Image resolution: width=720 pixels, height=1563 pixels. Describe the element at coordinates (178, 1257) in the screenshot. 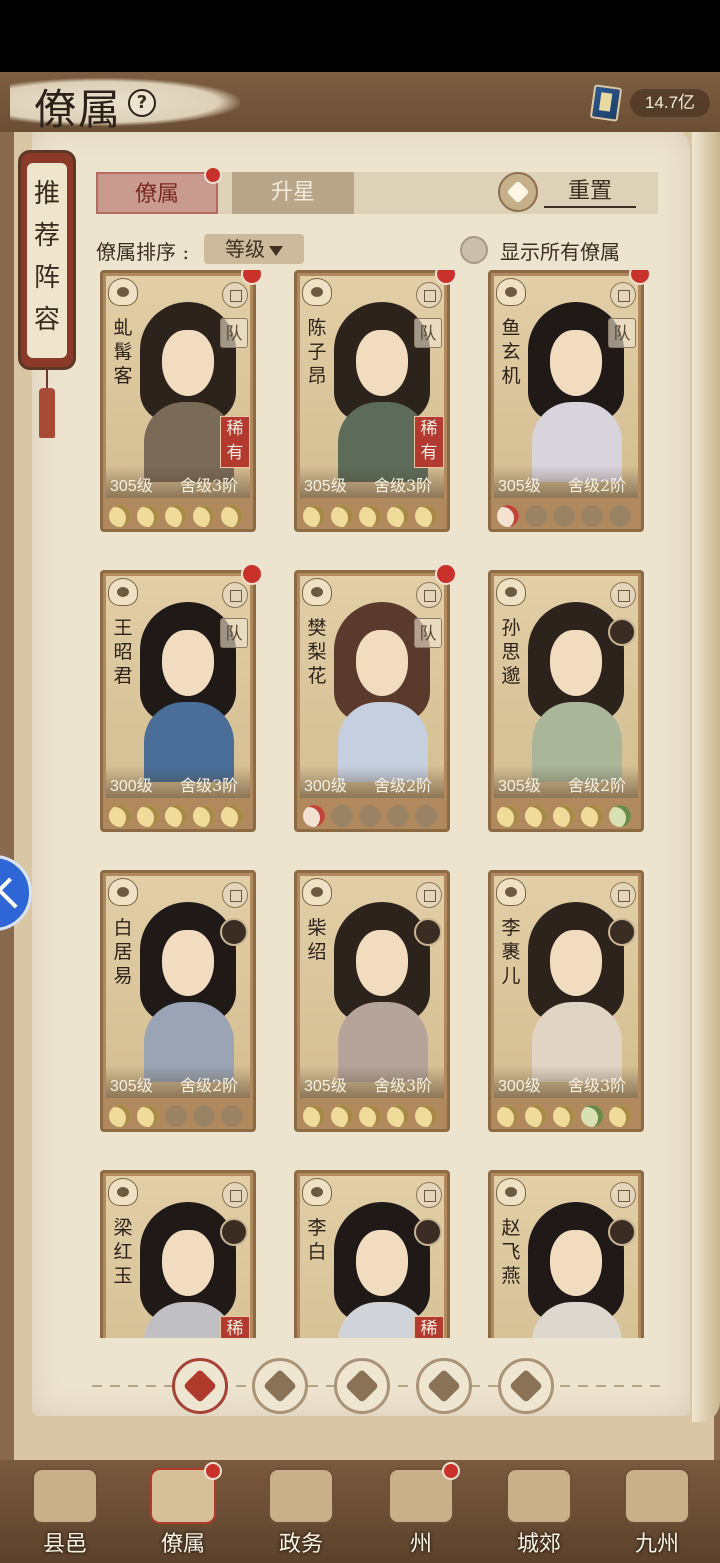

I see `card-portrait: 梁红玉稀` at that location.